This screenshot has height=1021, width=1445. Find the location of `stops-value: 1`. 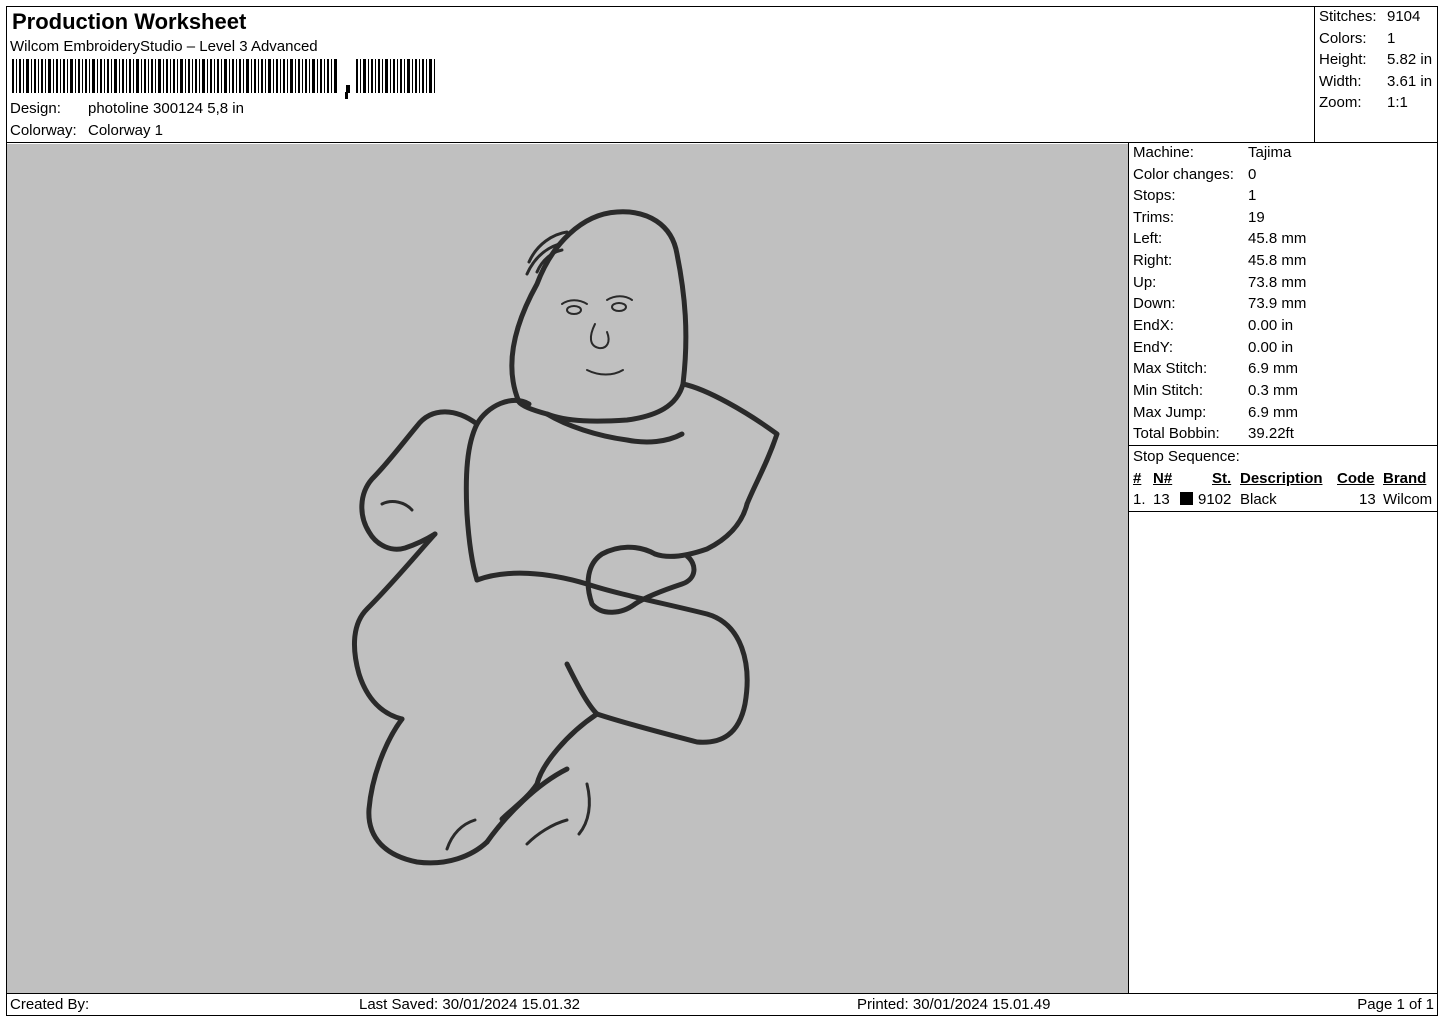

stops-value: 1 is located at coordinates (1252, 195).